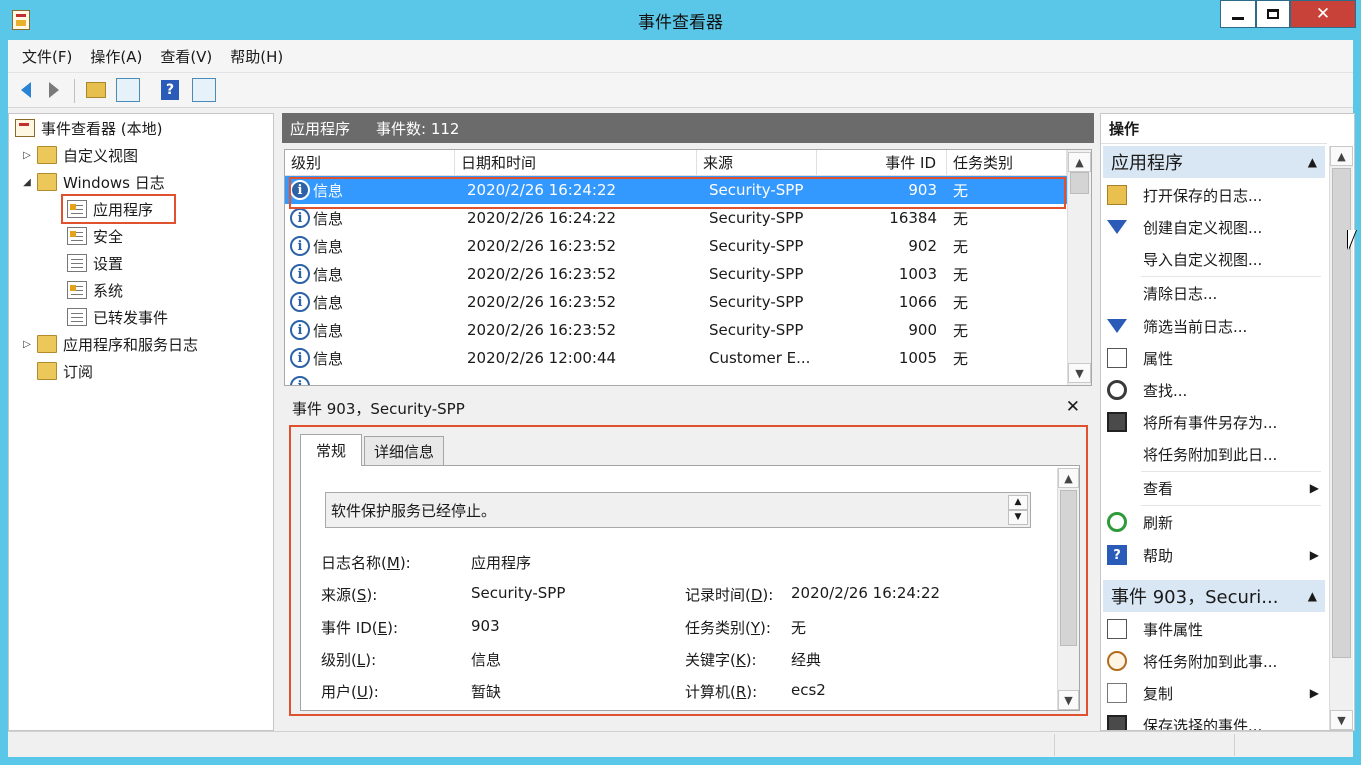 The height and width of the screenshot is (765, 1361). Describe the element at coordinates (128, 90) in the screenshot. I see `show-hide-console-tree-button` at that location.